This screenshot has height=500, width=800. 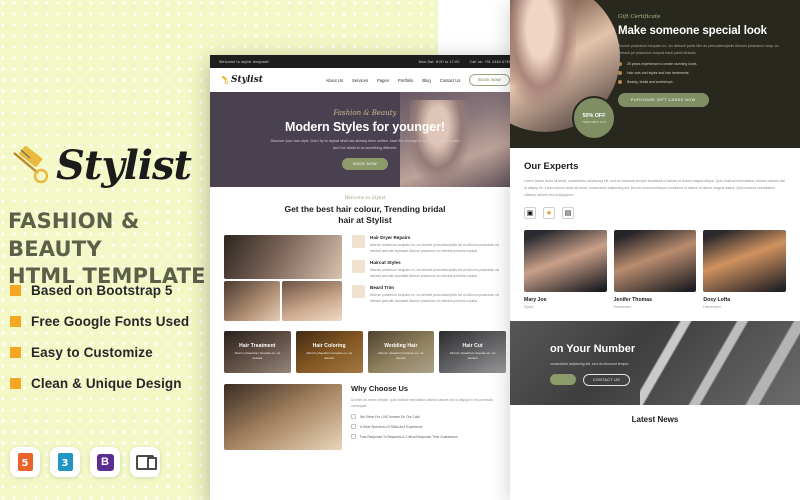 I want to click on feature-label: Clean & Unique Design, so click(x=106, y=383).